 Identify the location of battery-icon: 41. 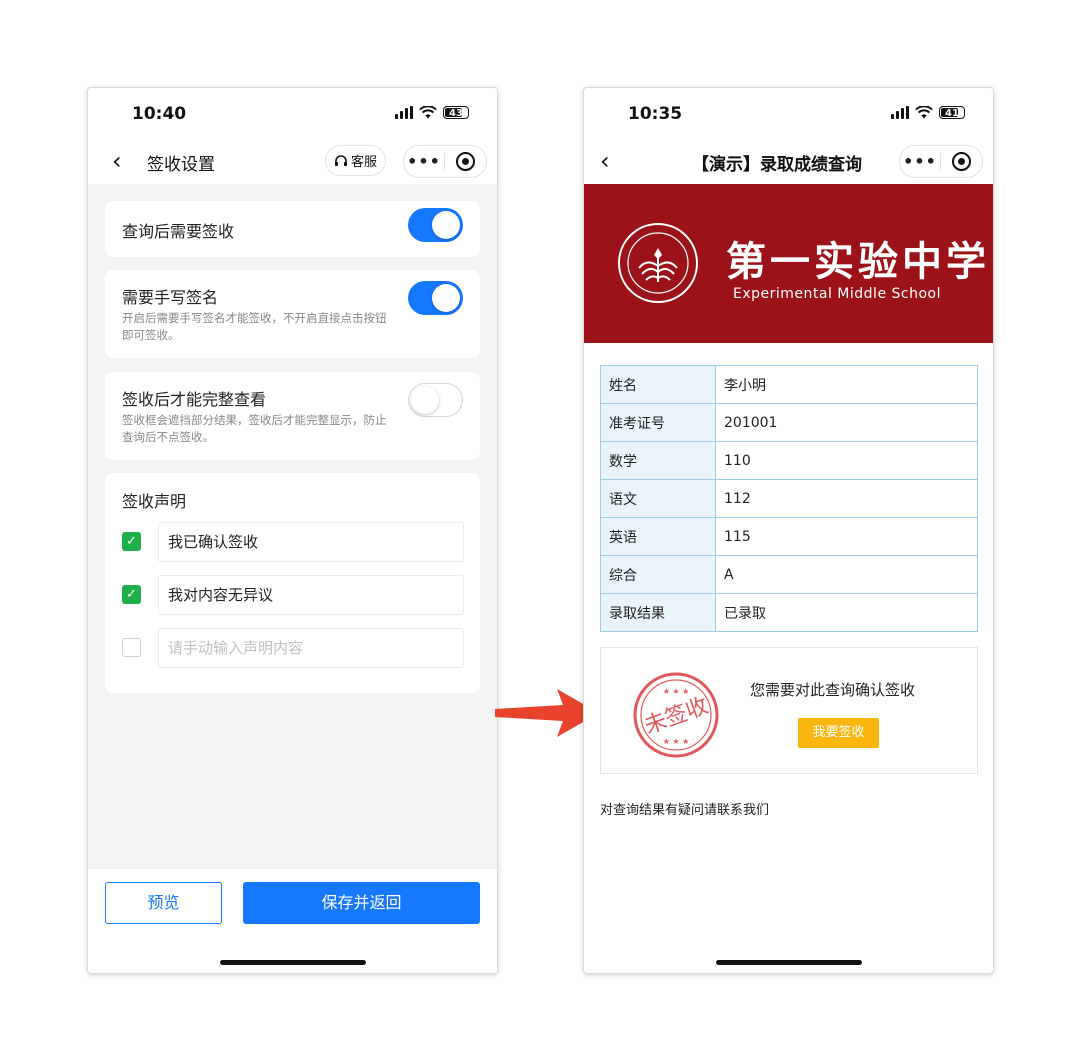
(952, 112).